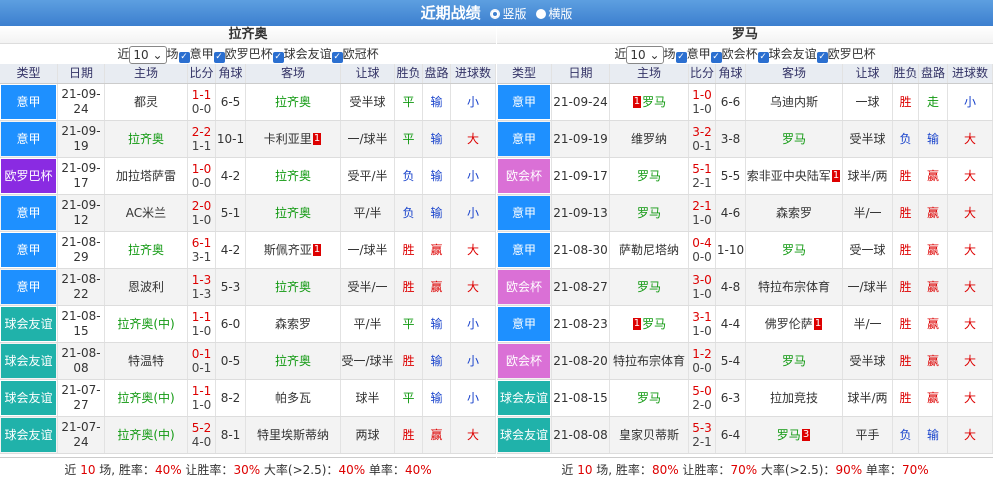  What do you see at coordinates (355, 55) in the screenshot?
I see `filter-checkbox: ✓ 欧冠杯` at bounding box center [355, 55].